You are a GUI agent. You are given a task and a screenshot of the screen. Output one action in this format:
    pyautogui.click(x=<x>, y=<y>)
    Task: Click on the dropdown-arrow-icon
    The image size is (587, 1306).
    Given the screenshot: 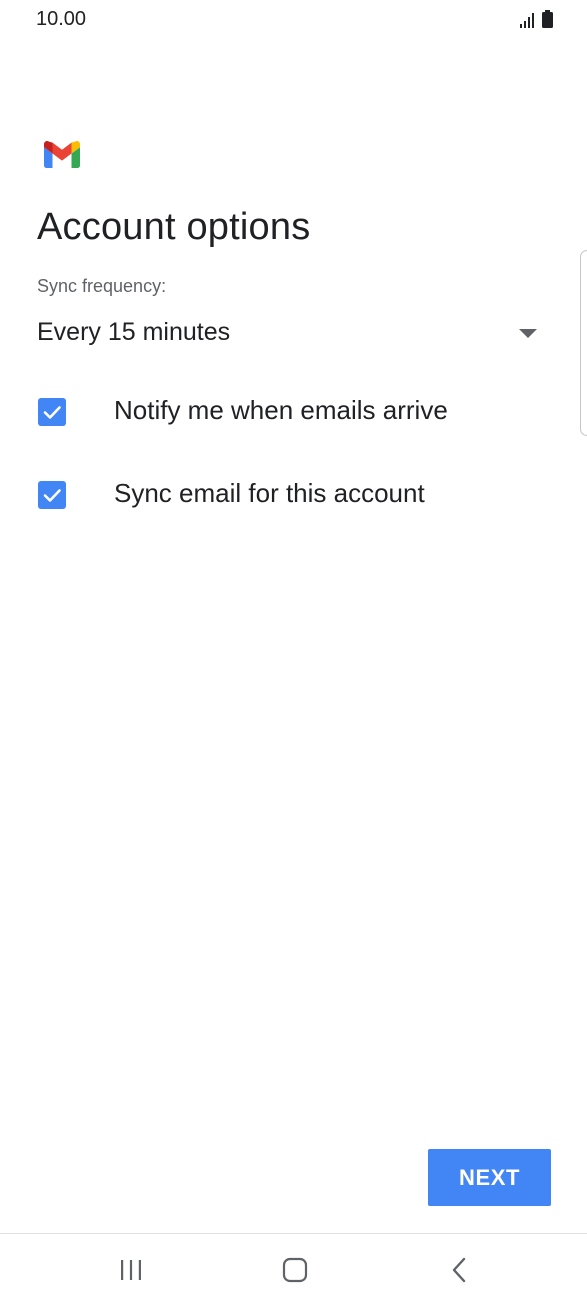 What is the action you would take?
    pyautogui.click(x=528, y=333)
    